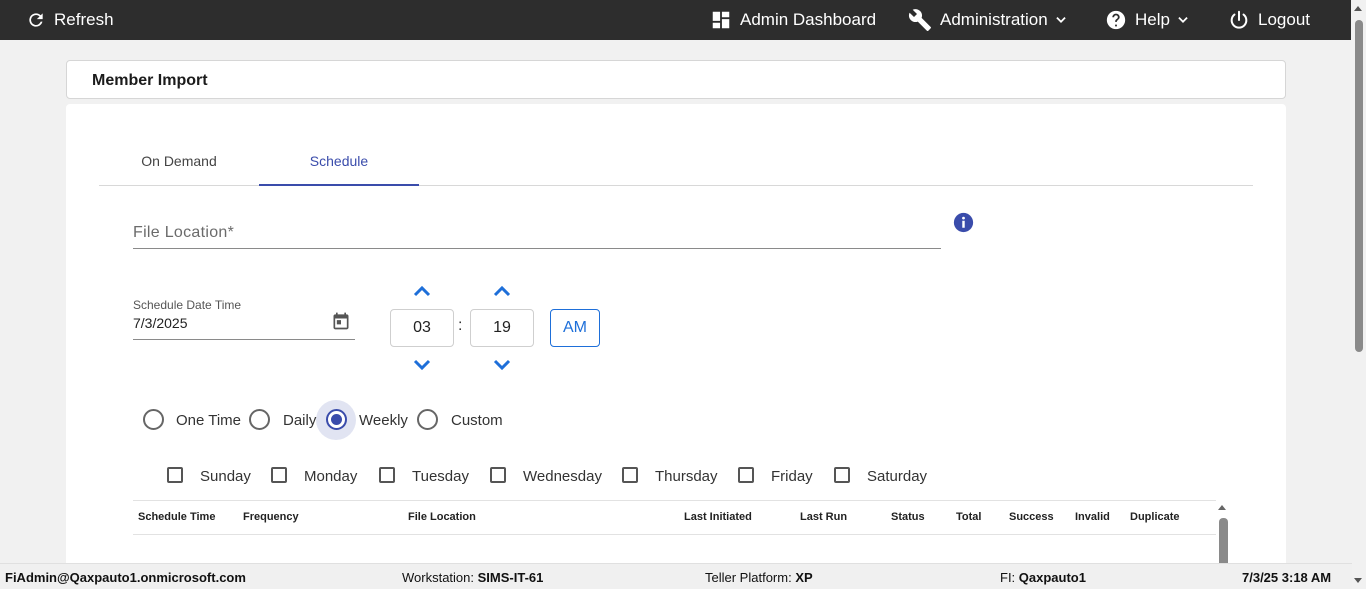  Describe the element at coordinates (36, 20) in the screenshot. I see `refresh-icon` at that location.